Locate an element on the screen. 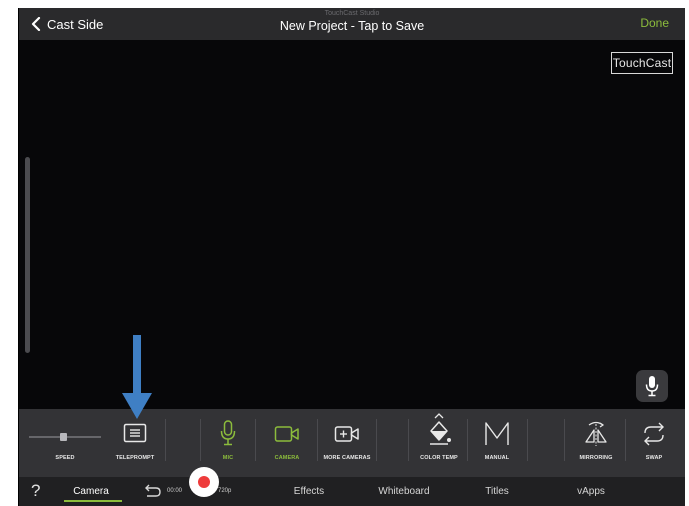 The height and width of the screenshot is (506, 689). camera-button: CAMERA is located at coordinates (287, 443).